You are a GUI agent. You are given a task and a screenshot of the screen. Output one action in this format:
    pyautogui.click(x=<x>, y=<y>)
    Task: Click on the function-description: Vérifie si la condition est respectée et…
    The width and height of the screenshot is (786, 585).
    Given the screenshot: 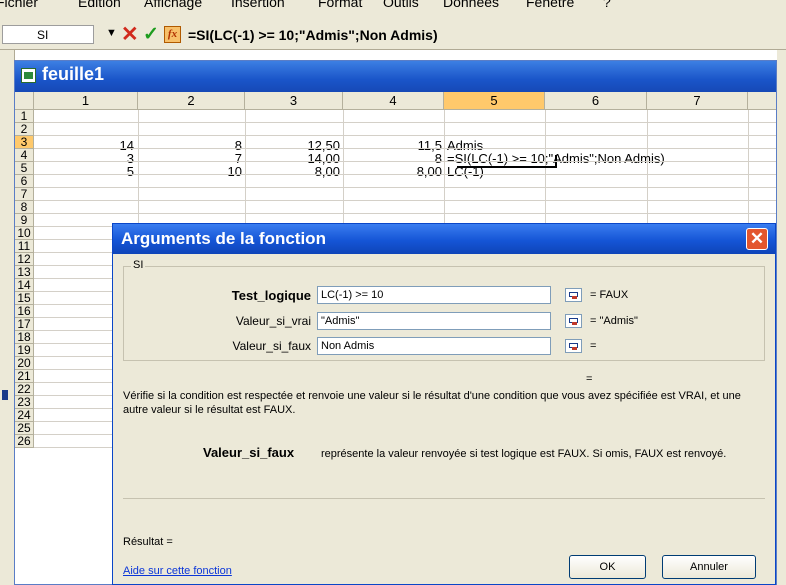 What is the action you would take?
    pyautogui.click(x=432, y=403)
    